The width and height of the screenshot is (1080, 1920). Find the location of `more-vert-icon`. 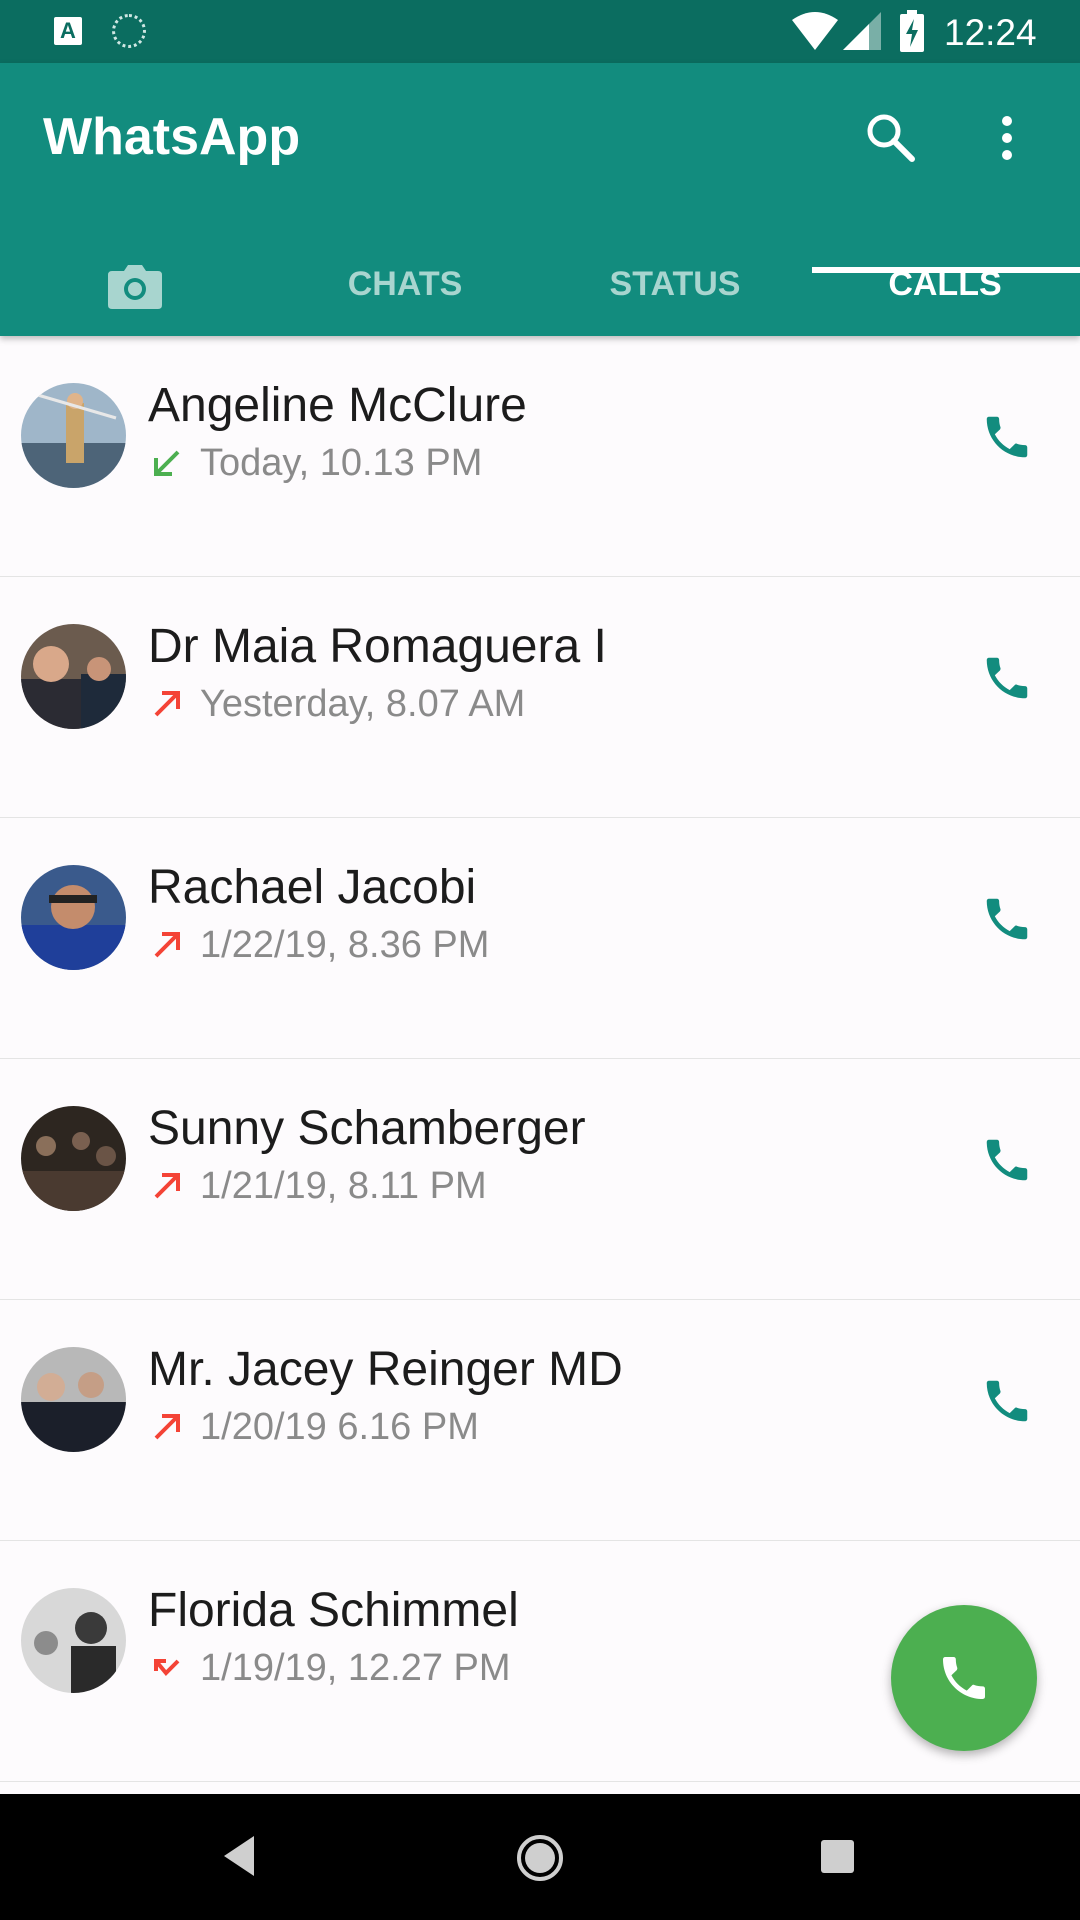

more-vert-icon is located at coordinates (1007, 138).